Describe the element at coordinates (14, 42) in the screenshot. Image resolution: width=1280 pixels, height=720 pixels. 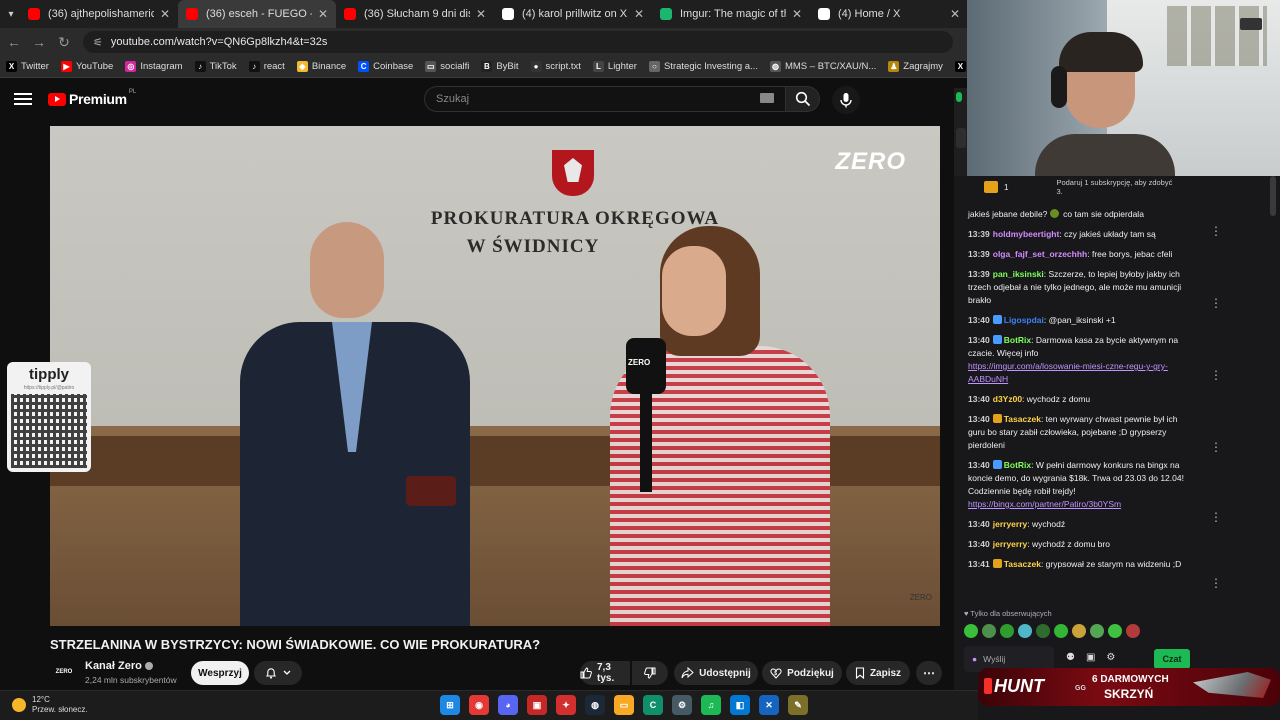
I see `back-button: ←` at that location.